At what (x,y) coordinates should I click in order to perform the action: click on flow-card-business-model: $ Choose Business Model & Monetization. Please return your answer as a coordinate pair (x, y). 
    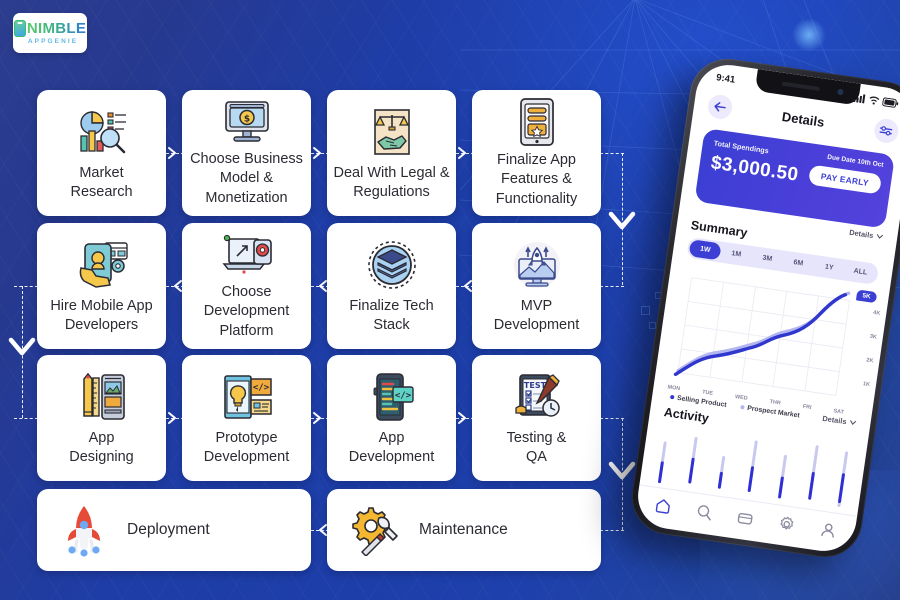
    Looking at the image, I should click on (246, 153).